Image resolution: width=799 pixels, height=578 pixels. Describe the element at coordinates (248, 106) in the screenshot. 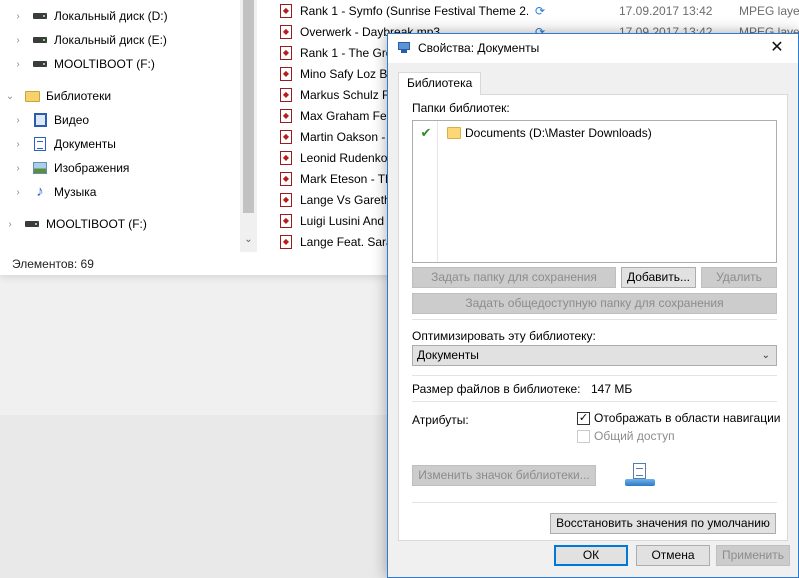

I see `nav-scrollbar-thumb` at that location.